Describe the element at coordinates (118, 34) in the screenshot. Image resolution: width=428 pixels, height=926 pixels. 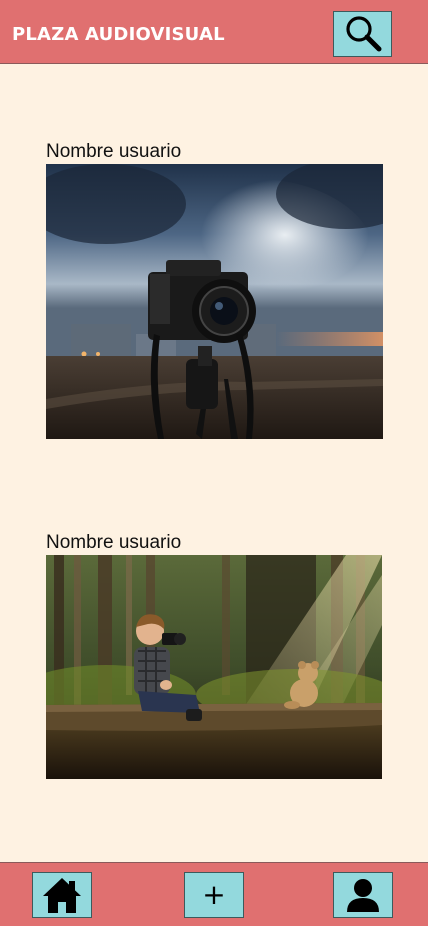
I see `app-title: PLAZA AUDIOVISUAL` at that location.